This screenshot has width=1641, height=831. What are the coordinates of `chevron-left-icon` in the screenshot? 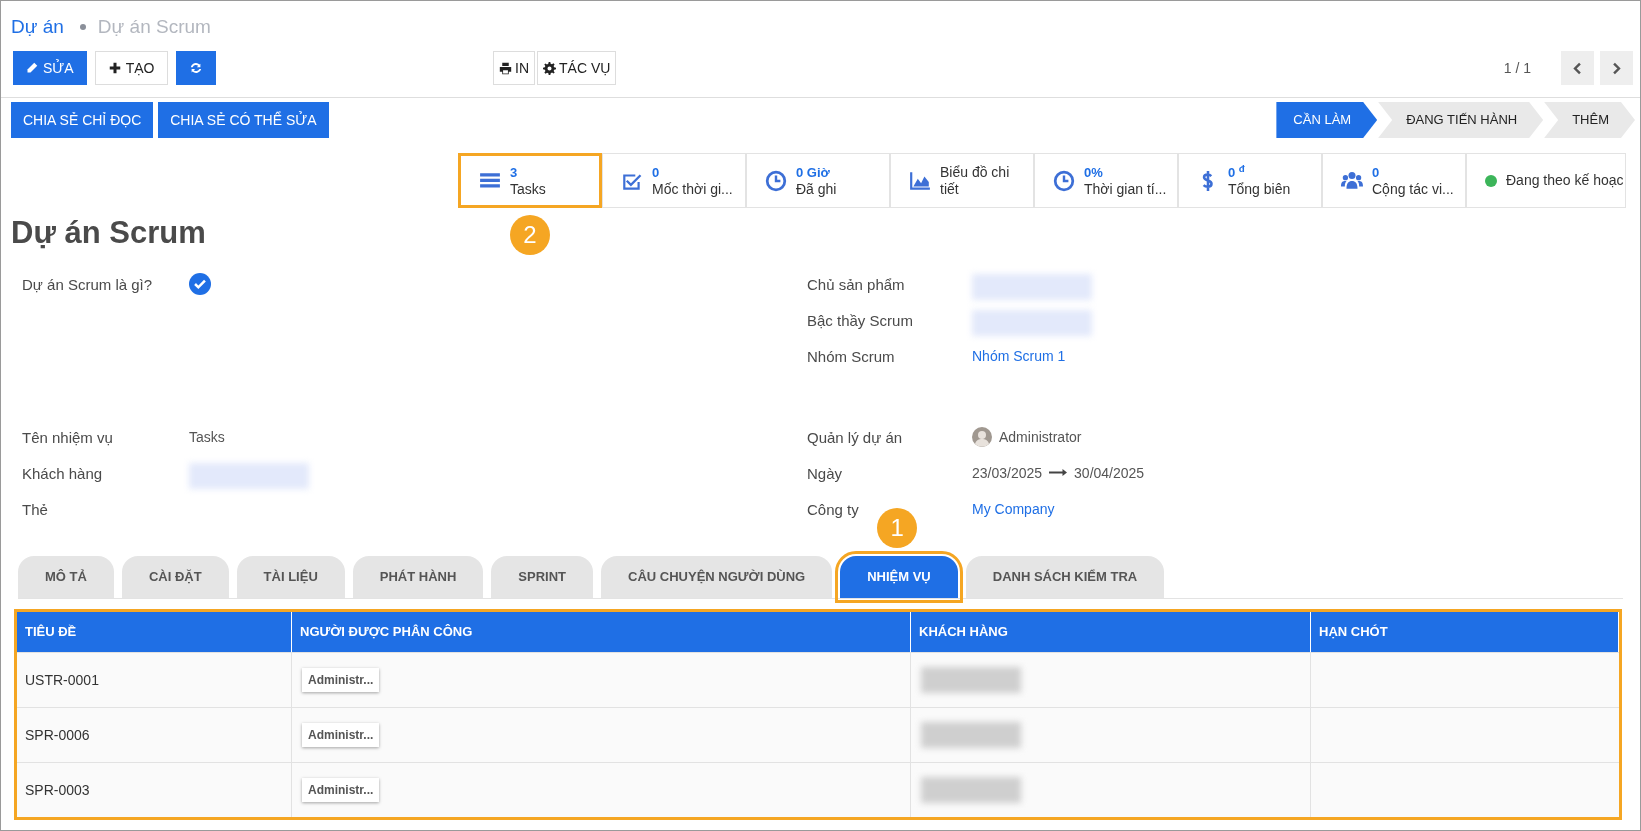 It's located at (1577, 68).